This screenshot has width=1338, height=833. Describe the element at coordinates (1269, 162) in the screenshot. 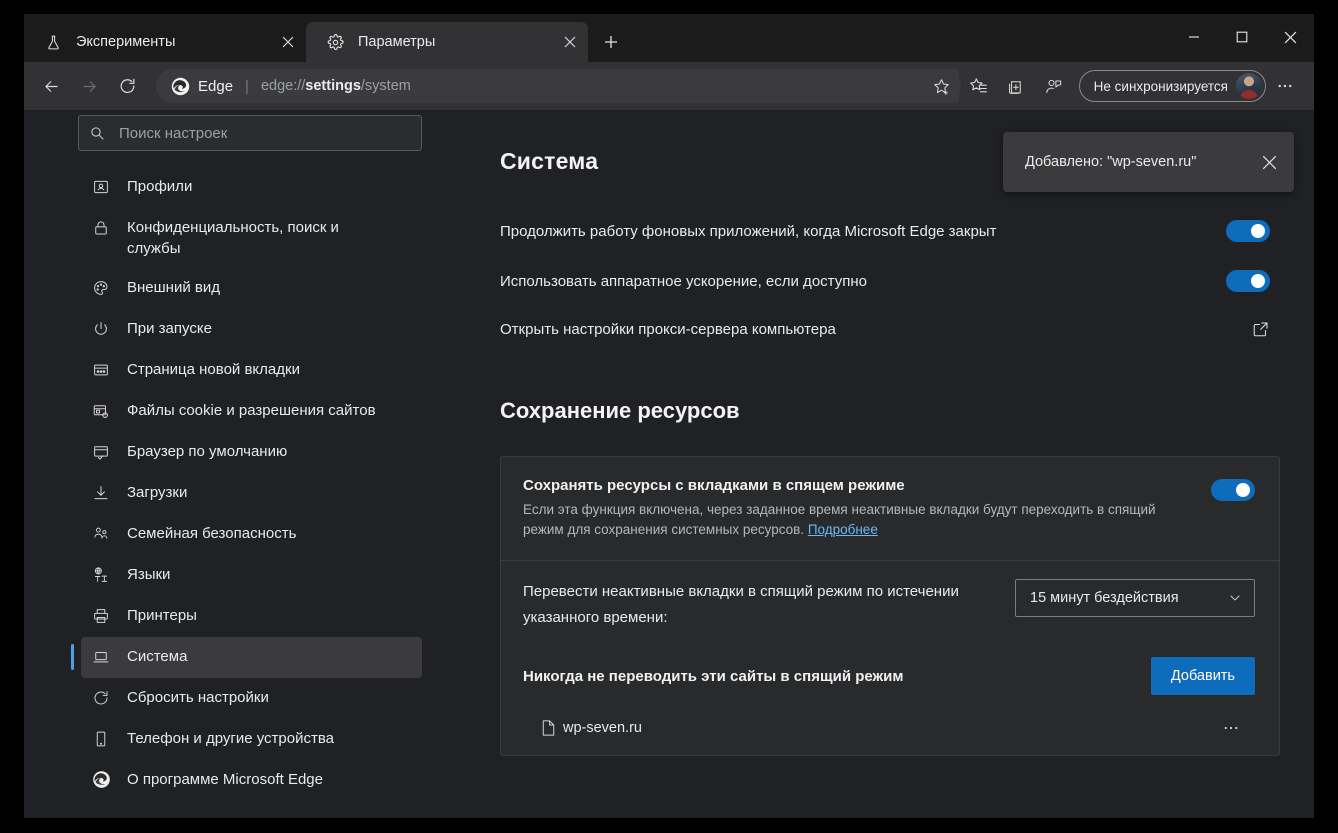

I see `toast-close-button` at that location.